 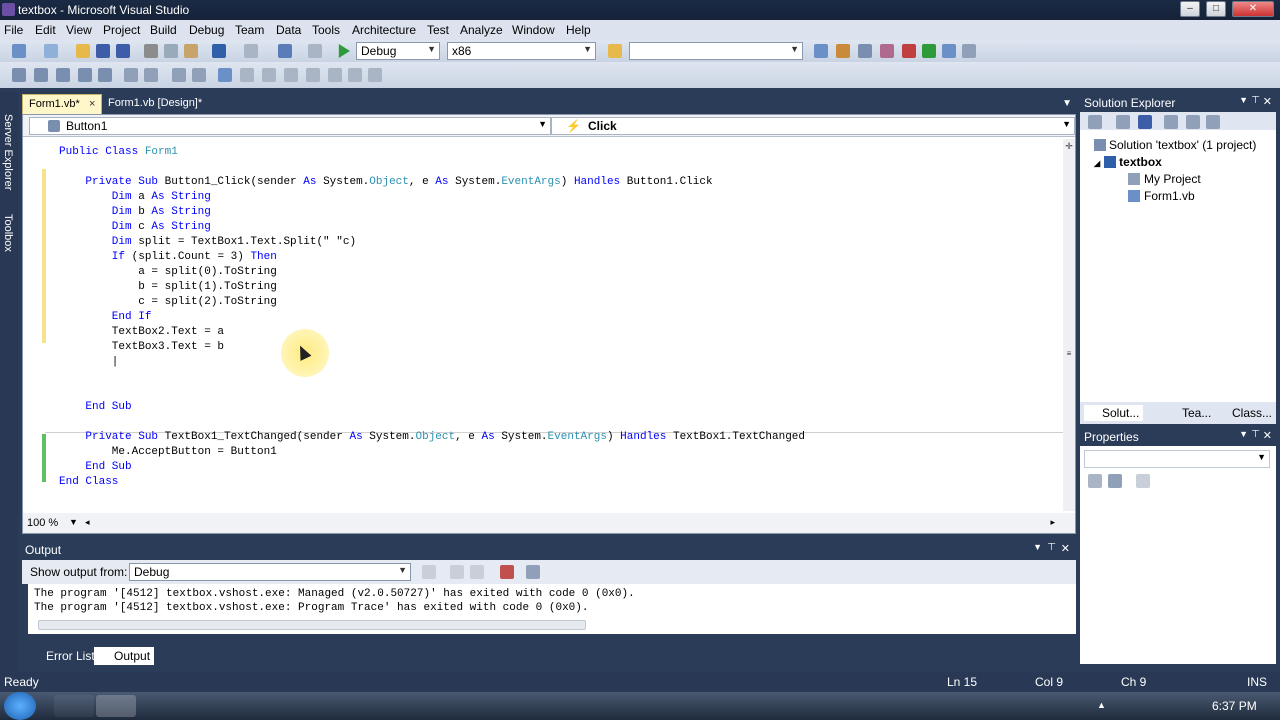 I want to click on navigate-backward-icon, so click(x=285, y=51).